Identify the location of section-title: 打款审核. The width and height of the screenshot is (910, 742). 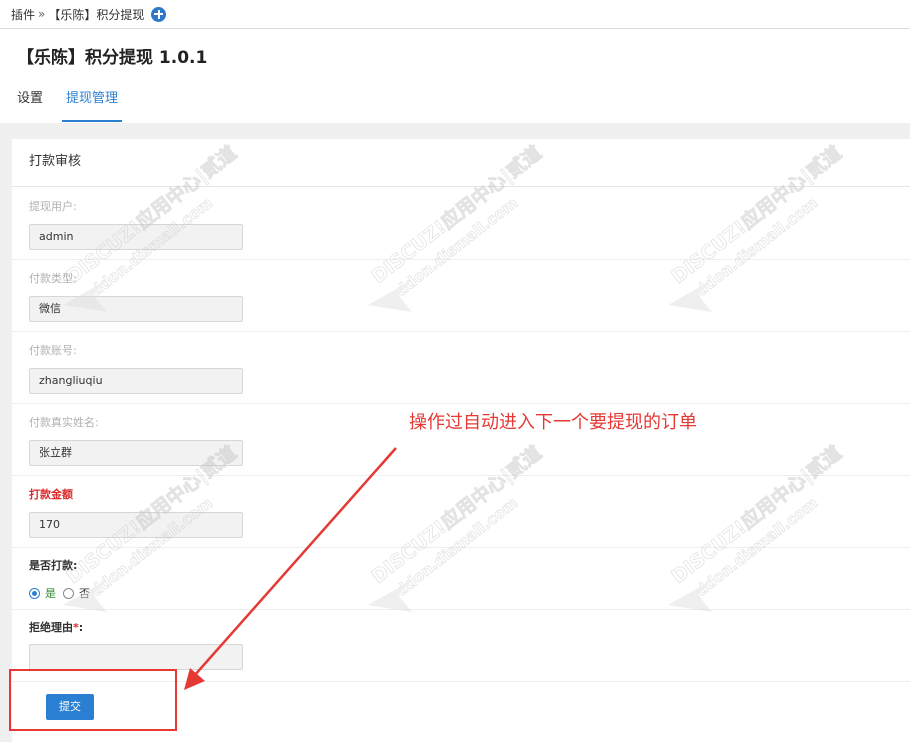
(461, 163).